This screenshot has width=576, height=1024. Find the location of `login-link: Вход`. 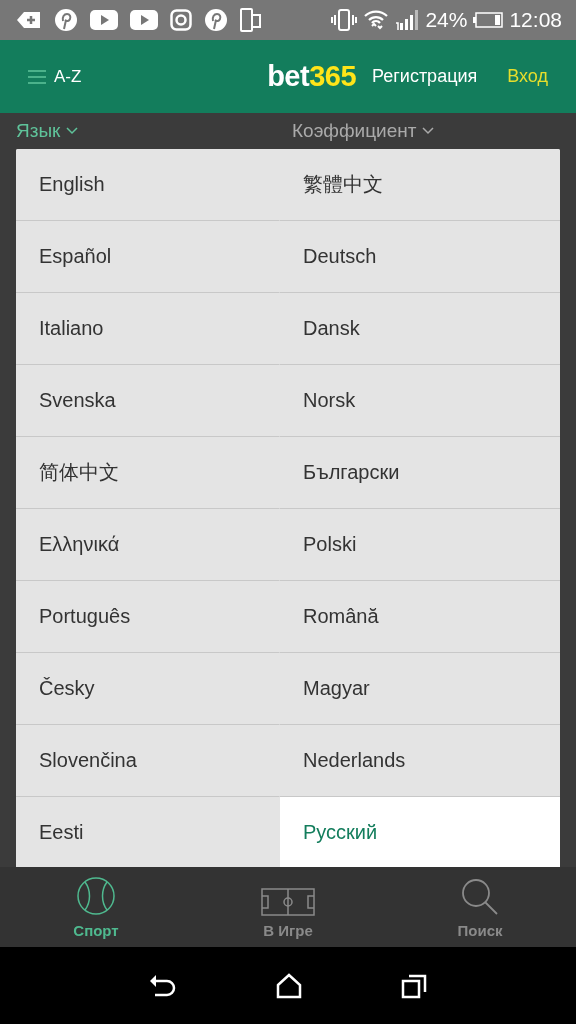

login-link: Вход is located at coordinates (527, 76).